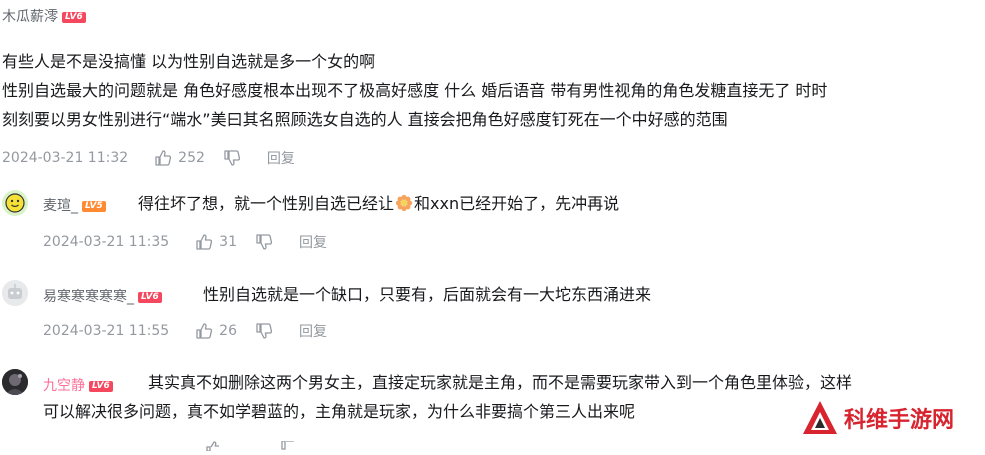  I want to click on comment-2-username: 麦瑄_ LV5, so click(74, 205).